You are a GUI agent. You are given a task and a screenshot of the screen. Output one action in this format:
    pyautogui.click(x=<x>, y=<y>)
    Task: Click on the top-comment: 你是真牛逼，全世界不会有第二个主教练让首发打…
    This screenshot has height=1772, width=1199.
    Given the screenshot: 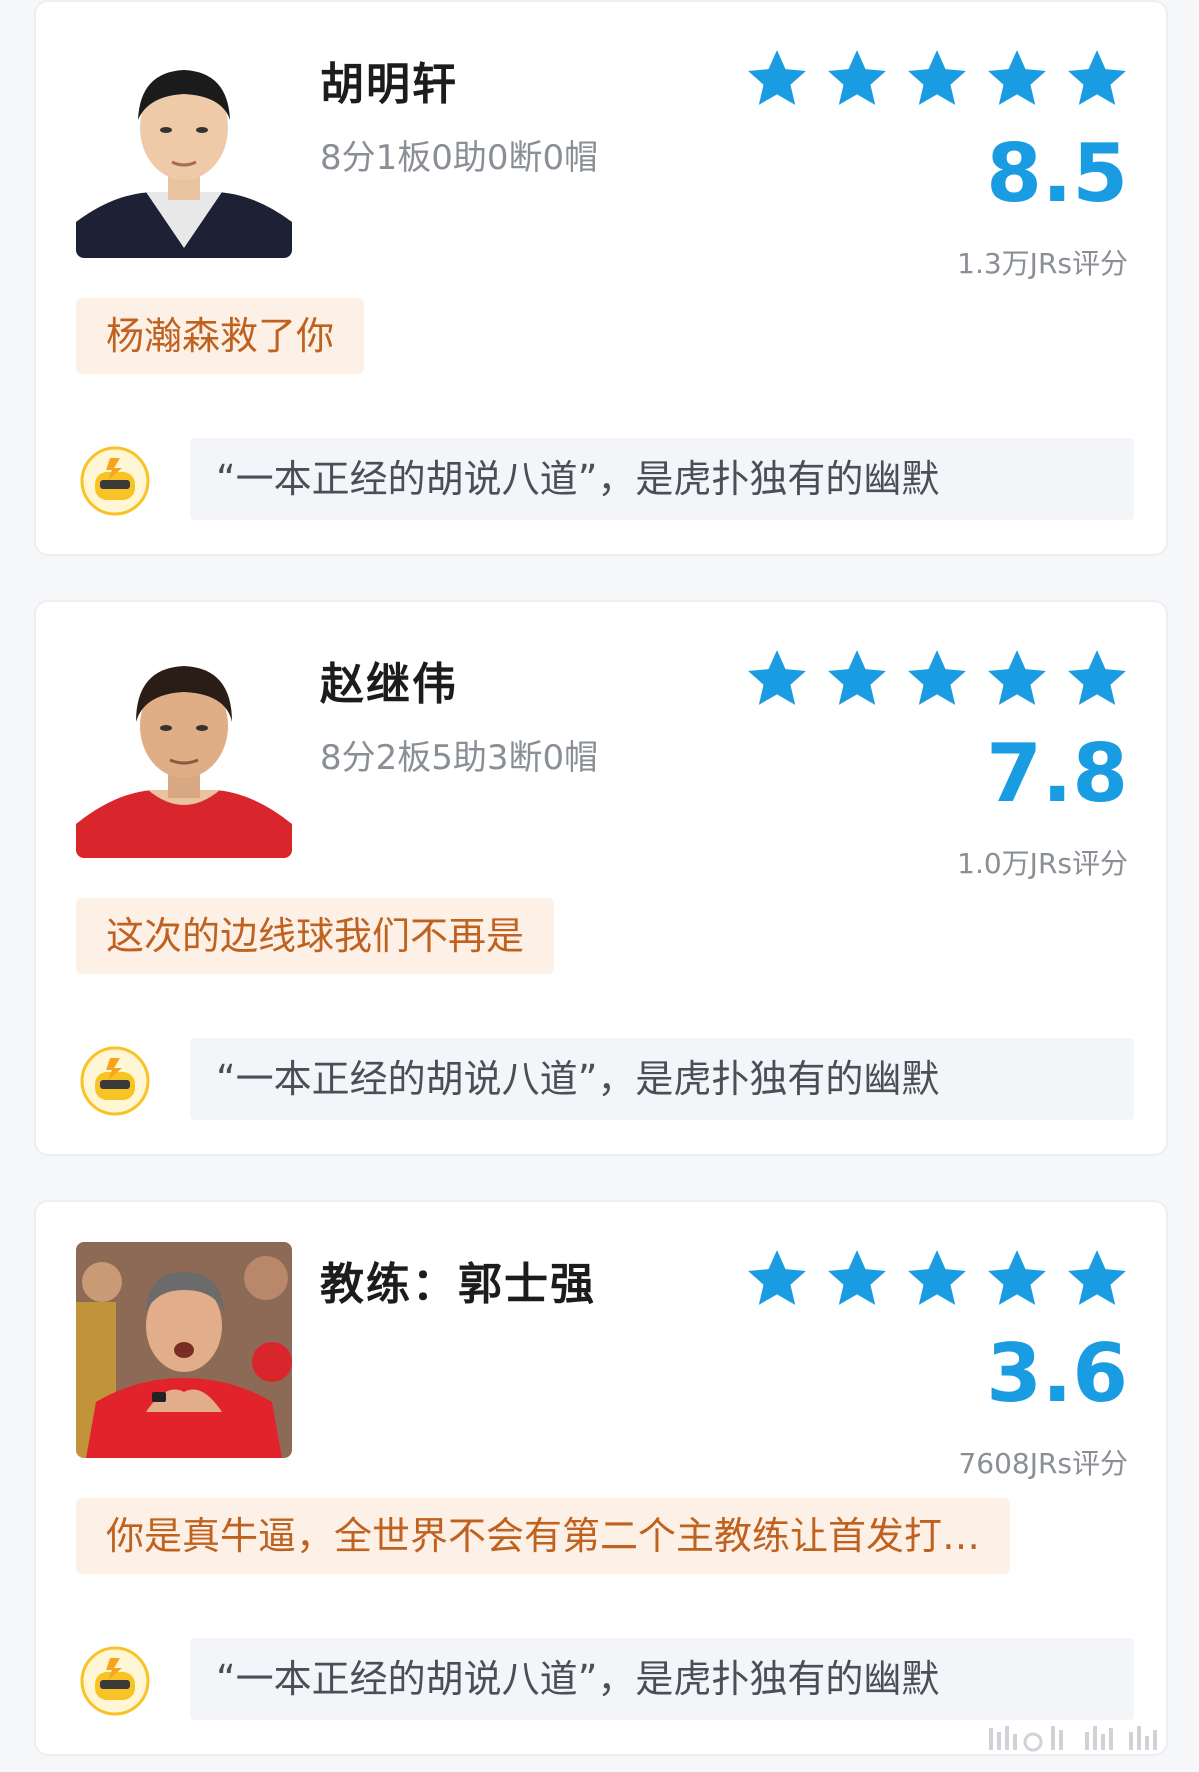 What is the action you would take?
    pyautogui.click(x=543, y=1536)
    